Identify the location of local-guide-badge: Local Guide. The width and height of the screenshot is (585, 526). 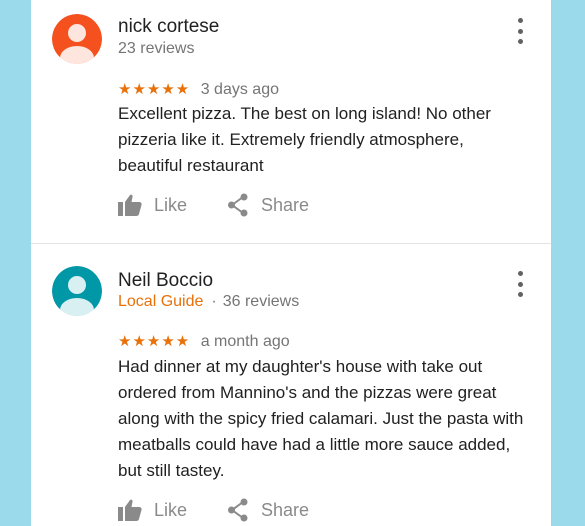
(160, 301).